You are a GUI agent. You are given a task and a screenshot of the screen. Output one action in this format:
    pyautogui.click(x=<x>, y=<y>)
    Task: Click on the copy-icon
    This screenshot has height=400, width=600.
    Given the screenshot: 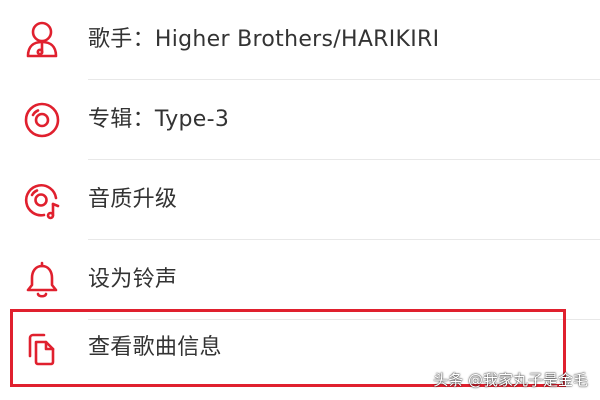 What is the action you would take?
    pyautogui.click(x=42, y=348)
    